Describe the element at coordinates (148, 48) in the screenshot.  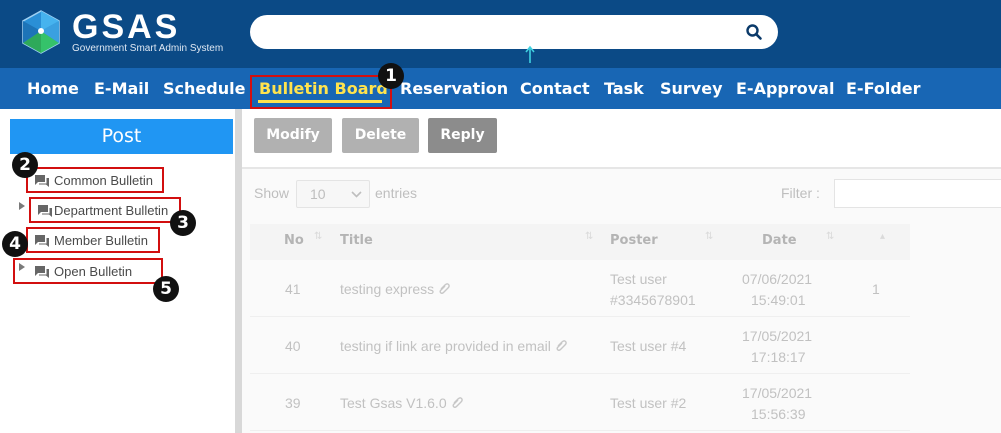
I see `brand-tagline: Government Smart Admin System` at that location.